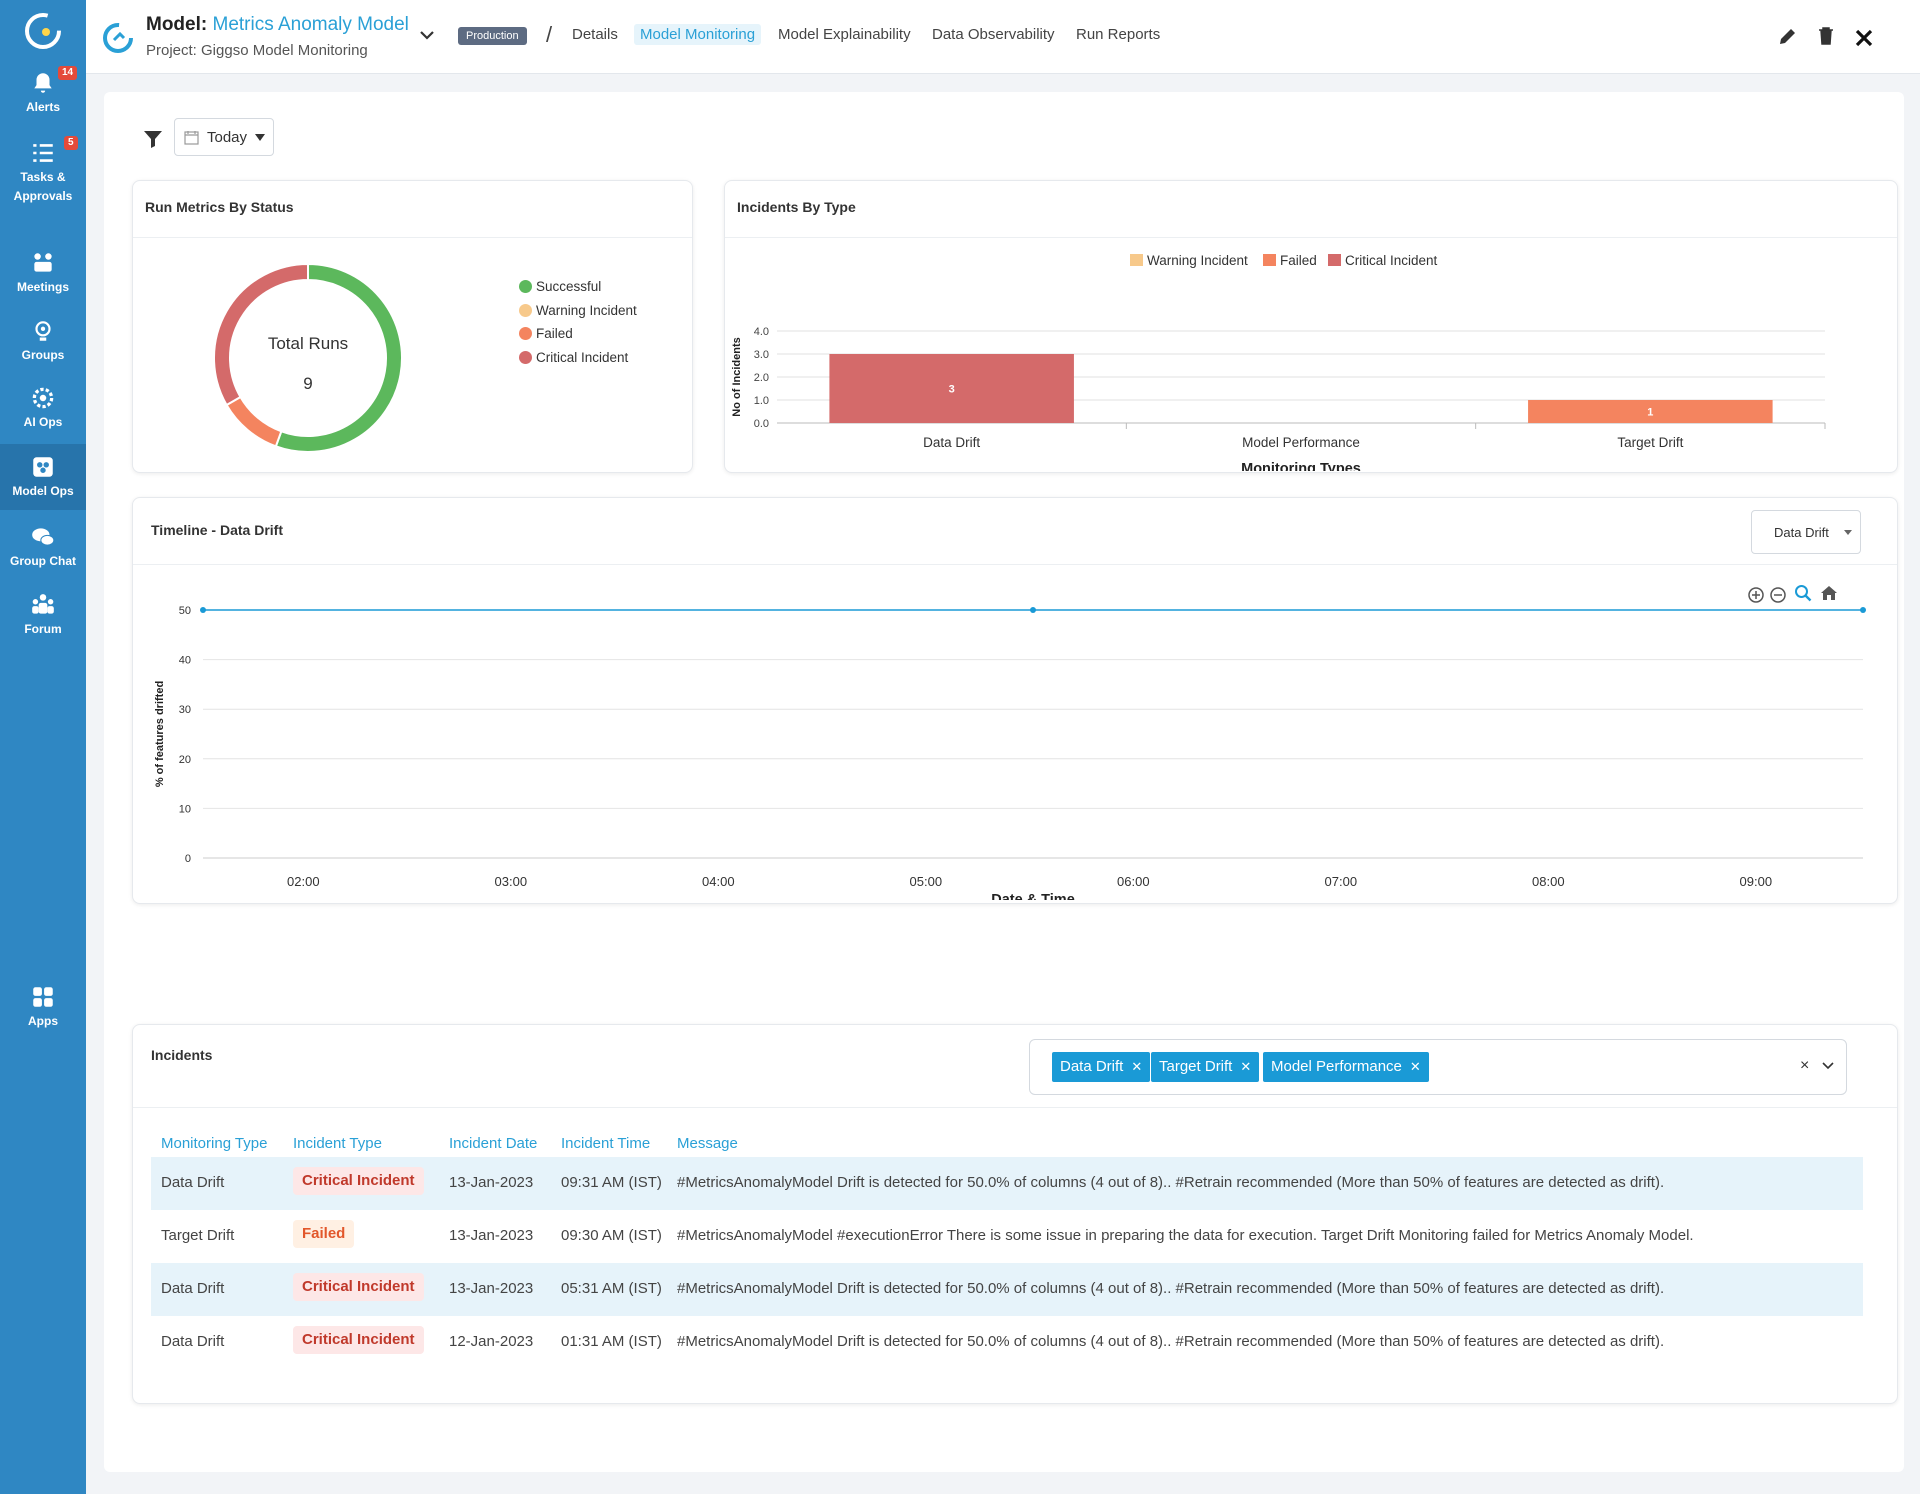 The height and width of the screenshot is (1494, 1920). Describe the element at coordinates (595, 34) in the screenshot. I see `tab-details: Details` at that location.